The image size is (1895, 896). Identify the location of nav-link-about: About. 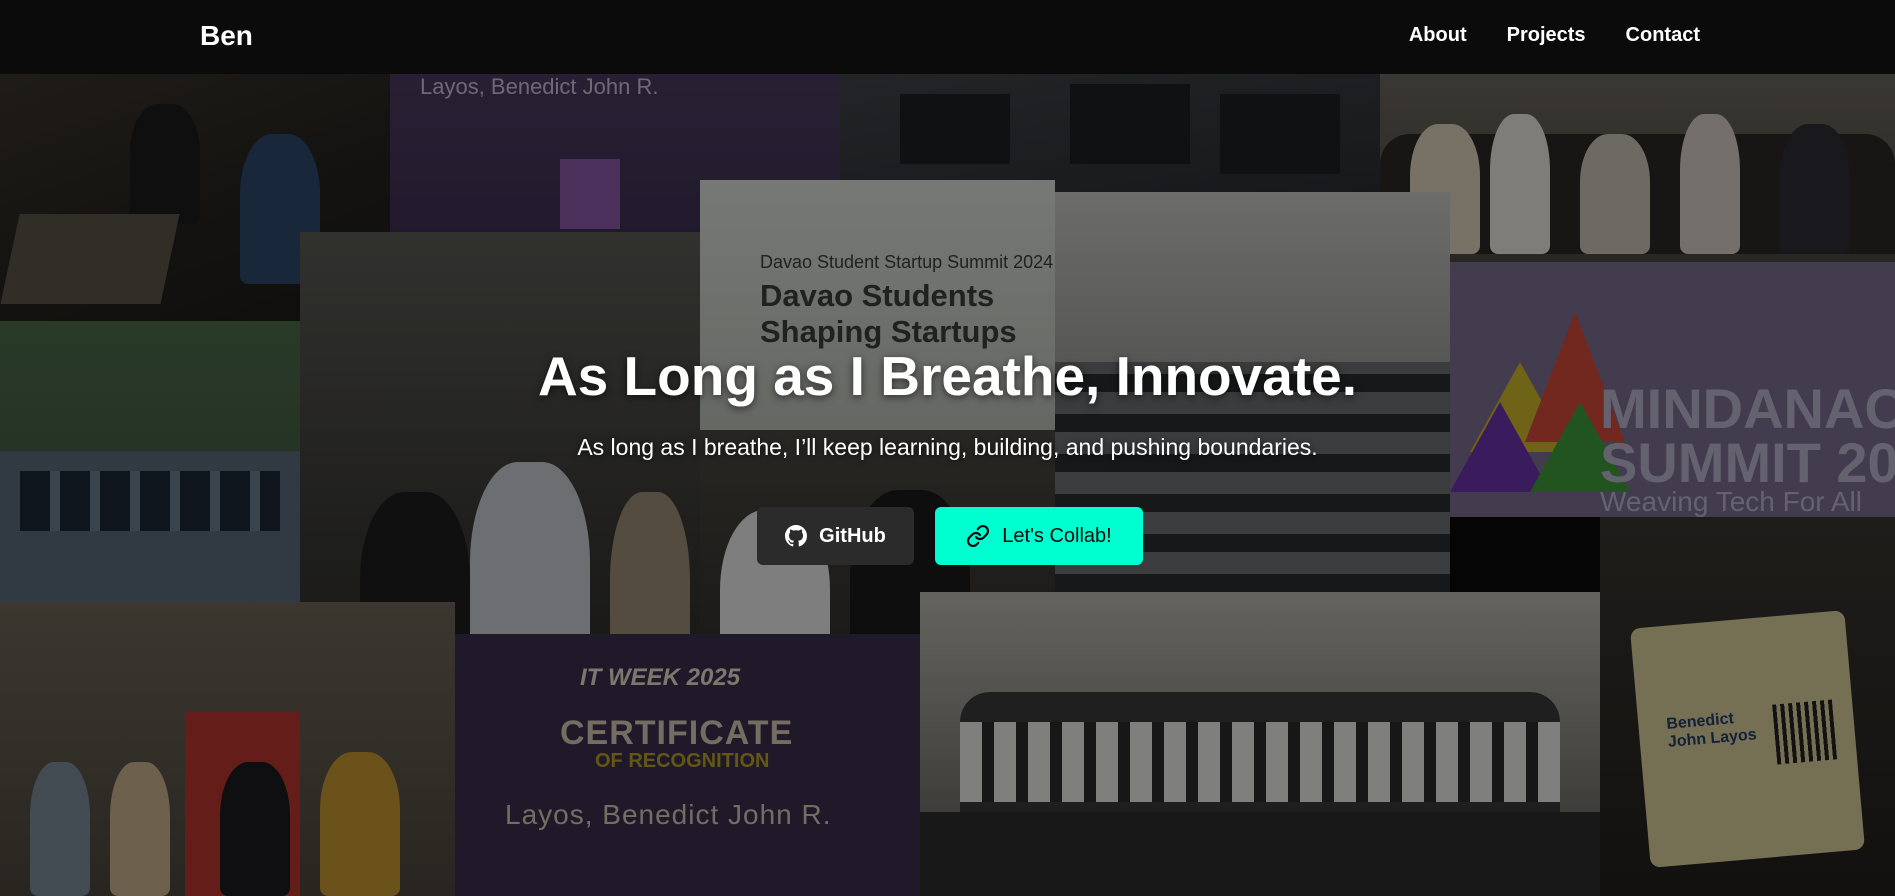
(1438, 35).